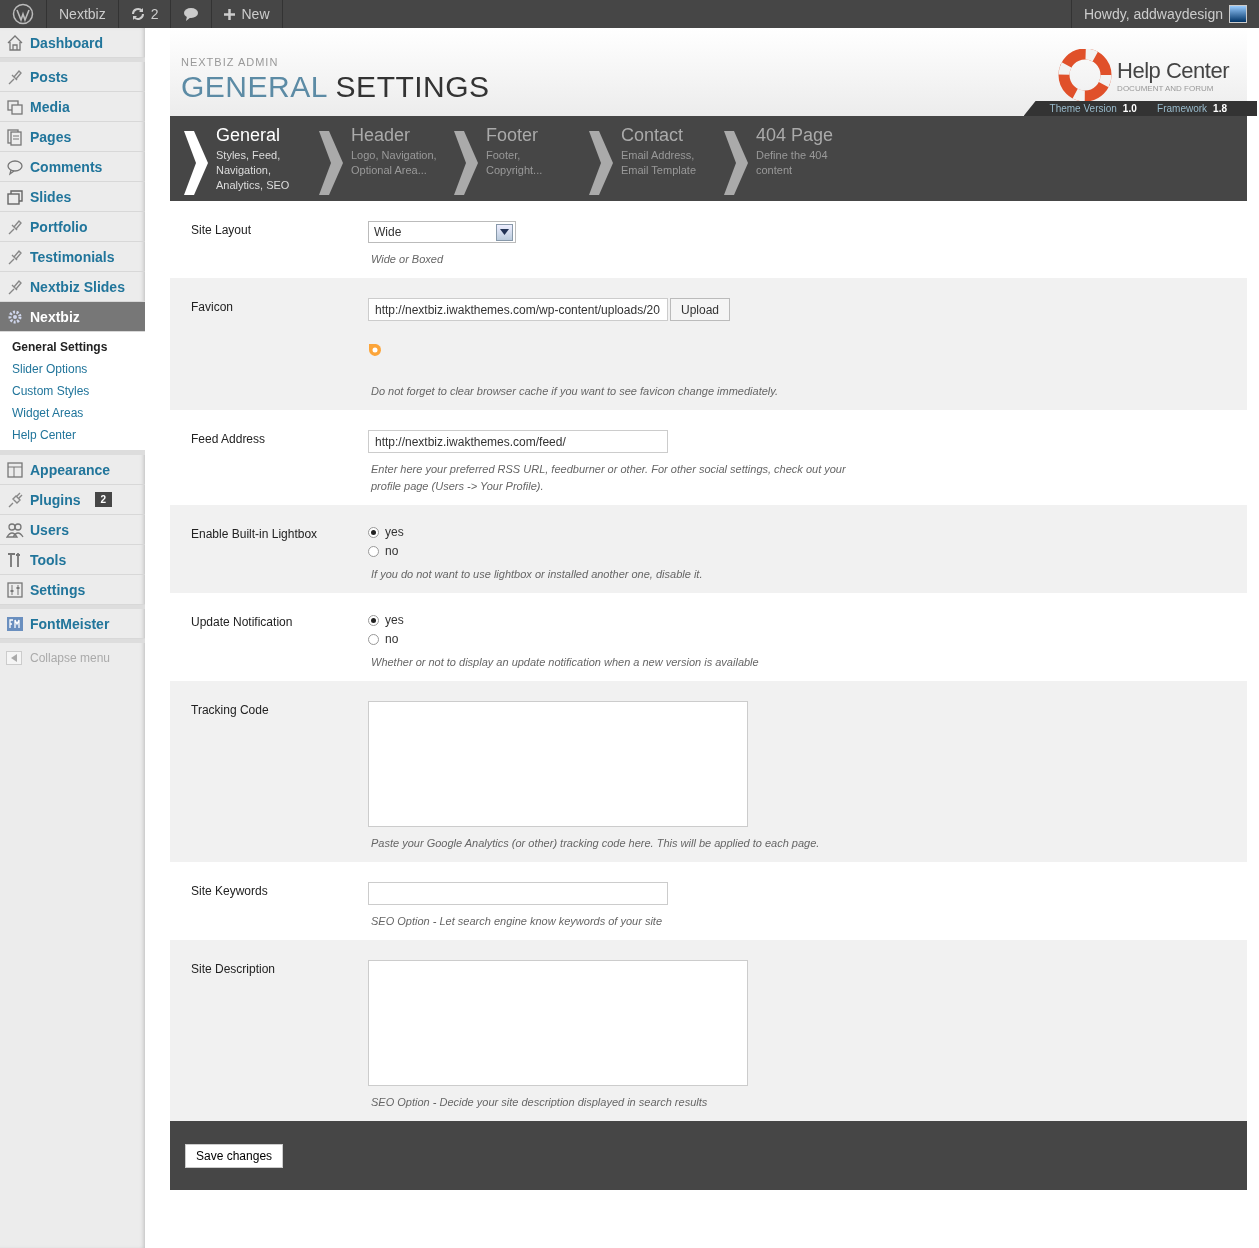 The height and width of the screenshot is (1248, 1259). What do you see at coordinates (15, 499) in the screenshot?
I see `plug-icon` at bounding box center [15, 499].